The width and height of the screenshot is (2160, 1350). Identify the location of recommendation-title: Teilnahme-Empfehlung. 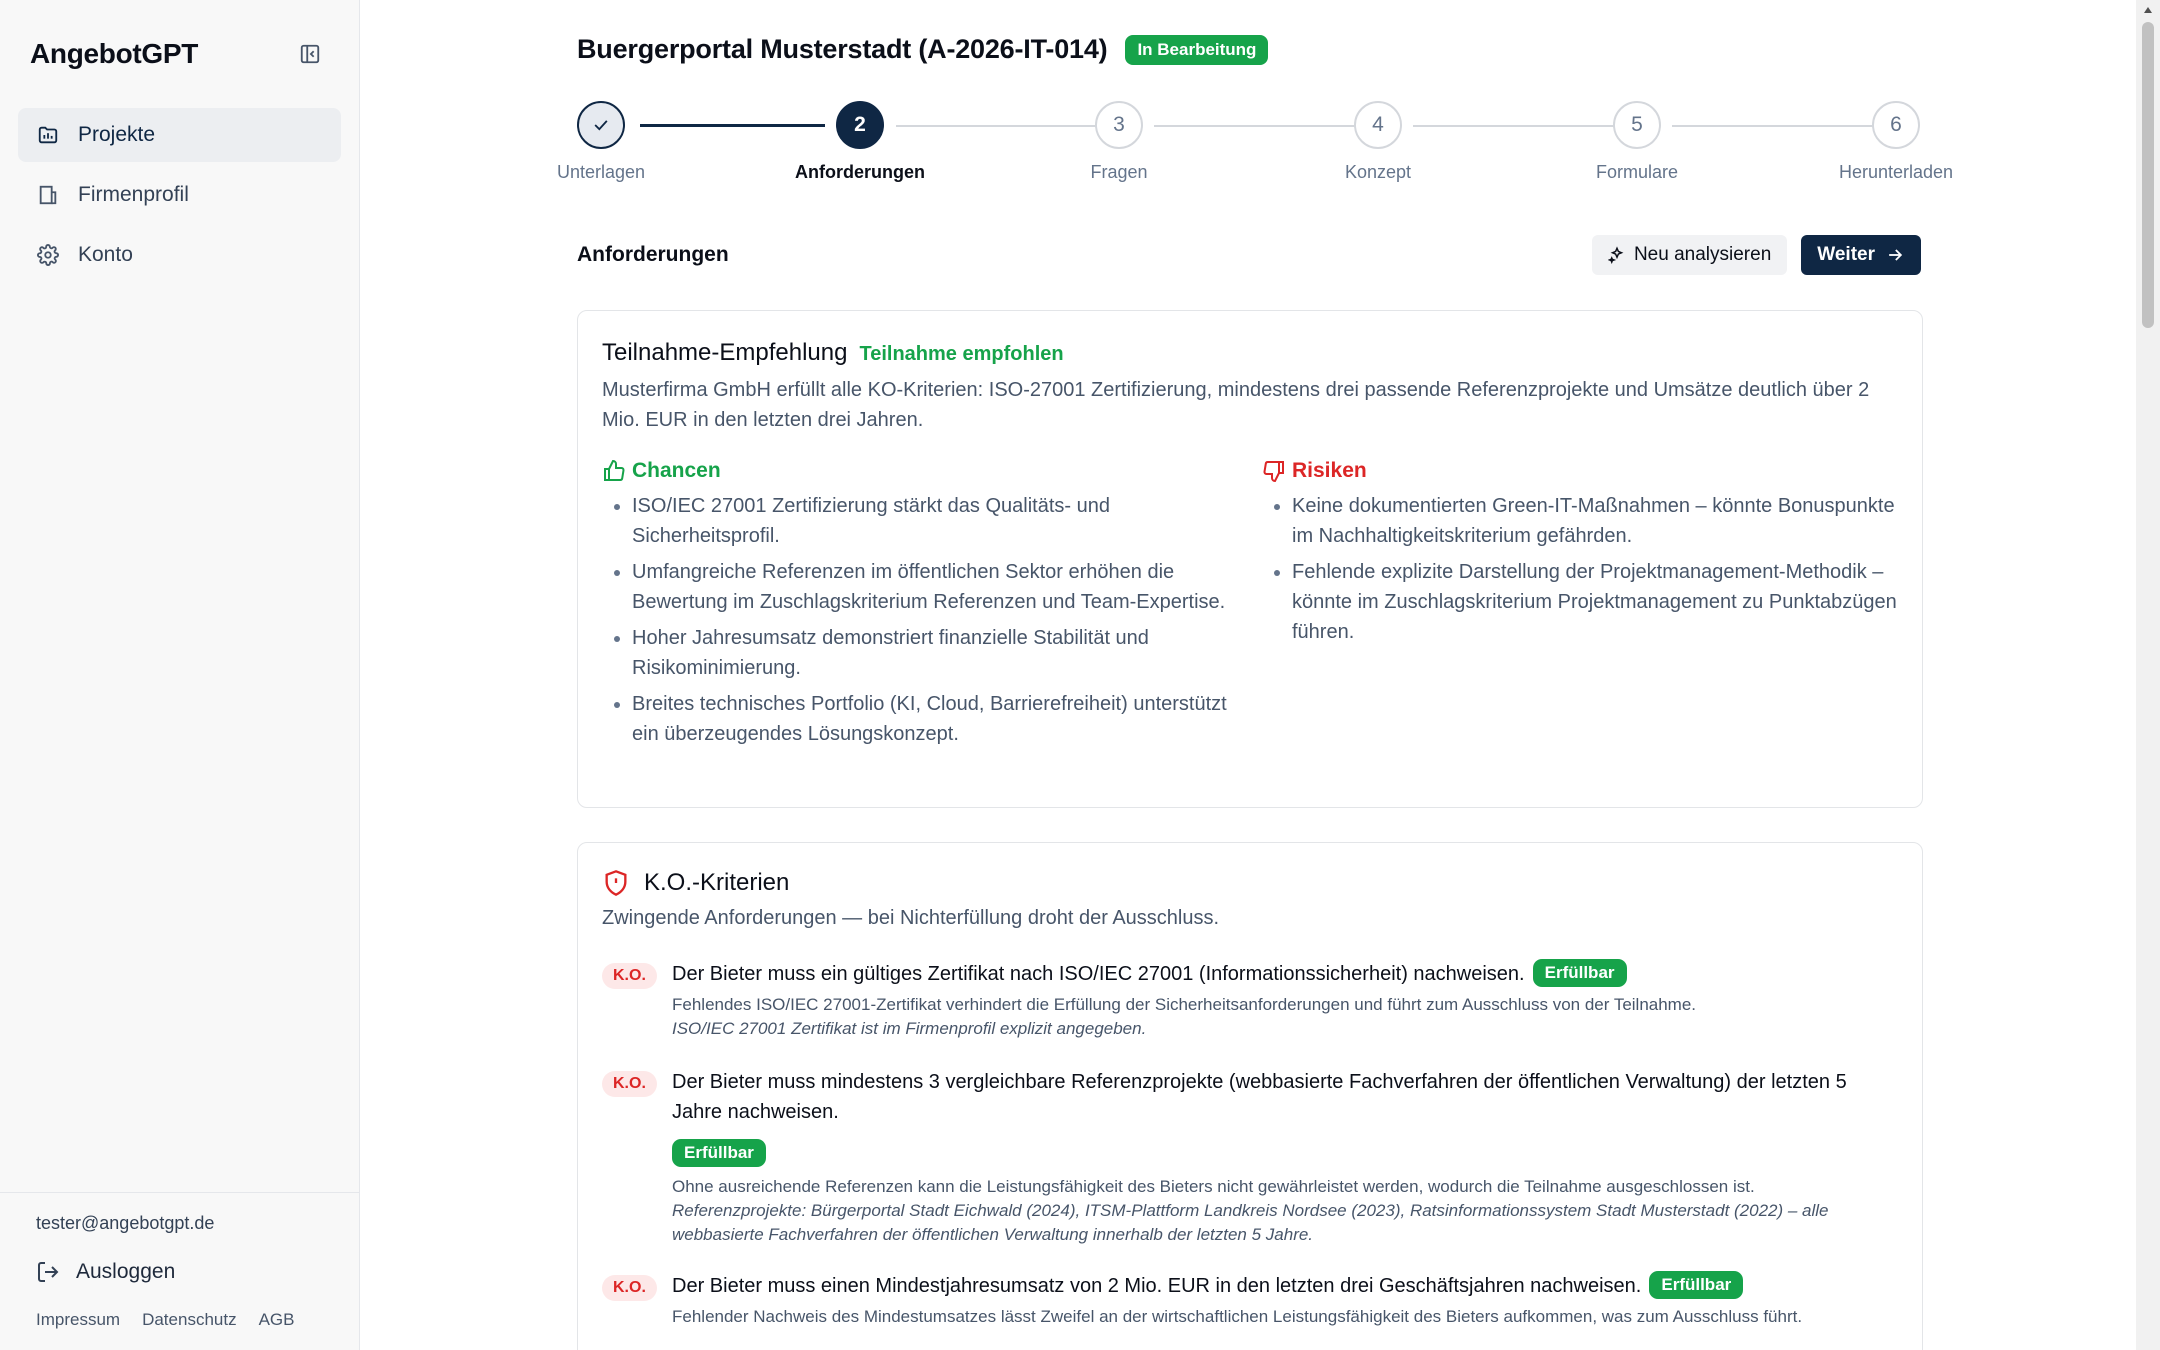
(725, 352).